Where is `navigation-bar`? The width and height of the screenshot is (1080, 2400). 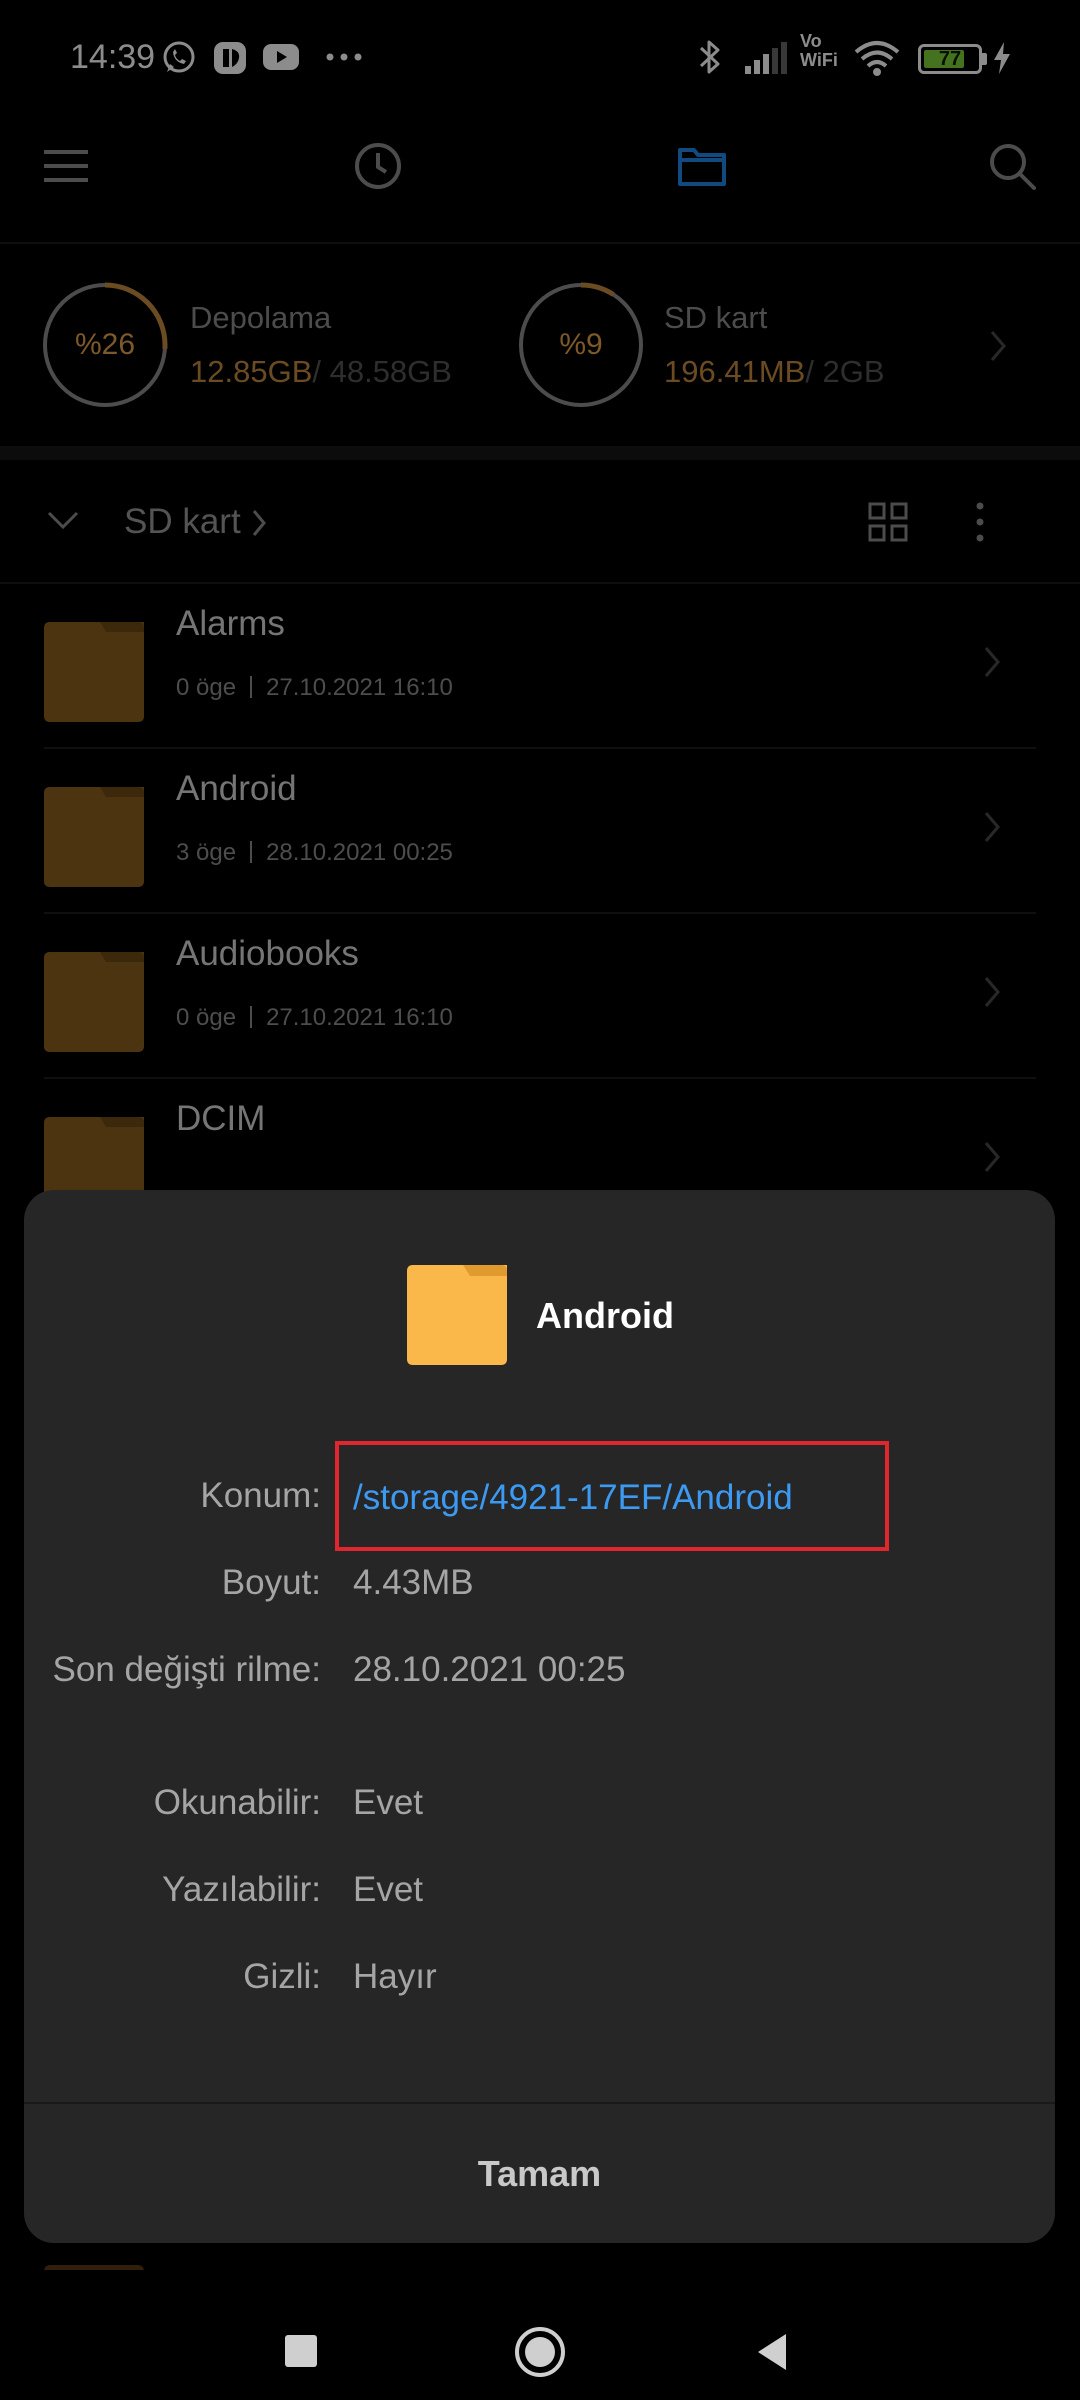 navigation-bar is located at coordinates (540, 2335).